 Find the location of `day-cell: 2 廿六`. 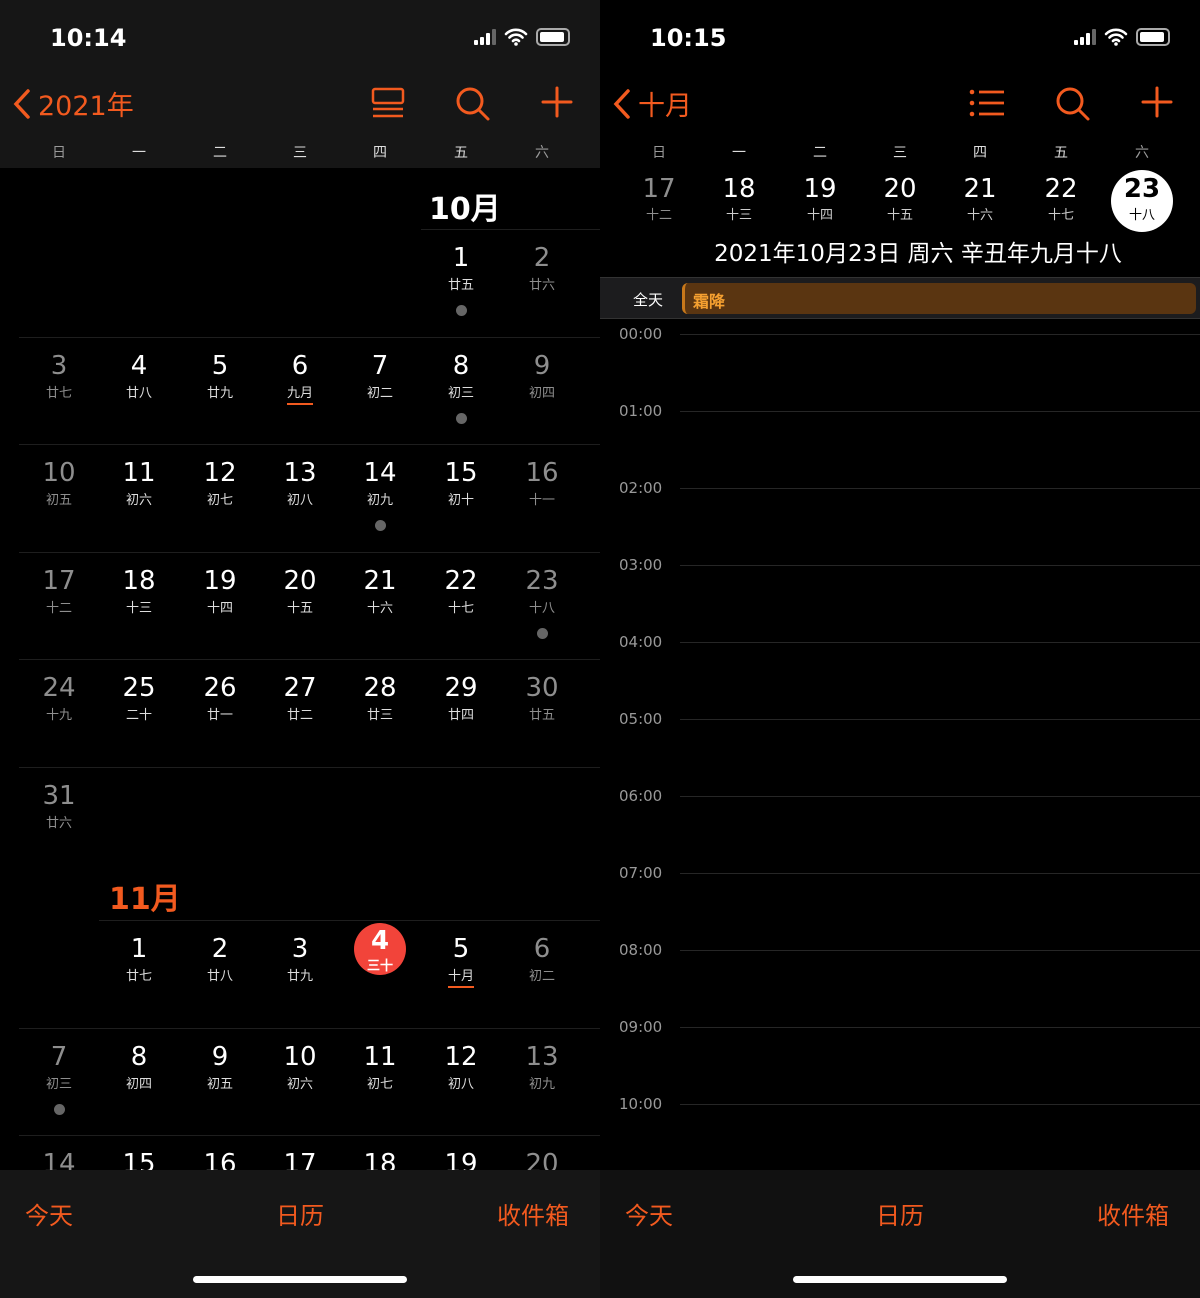

day-cell: 2 廿六 is located at coordinates (542, 269).